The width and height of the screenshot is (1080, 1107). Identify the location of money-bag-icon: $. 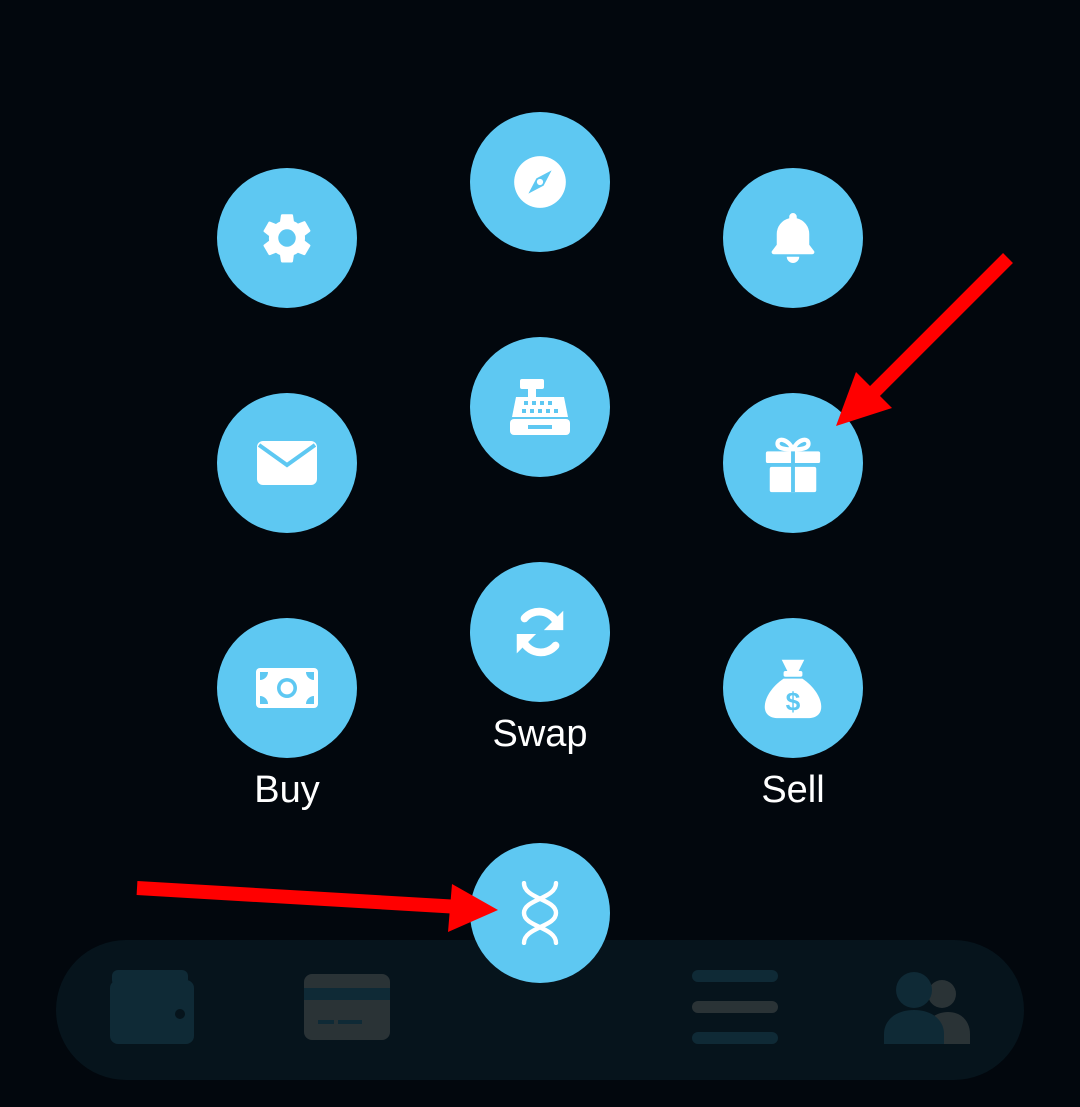
(793, 689).